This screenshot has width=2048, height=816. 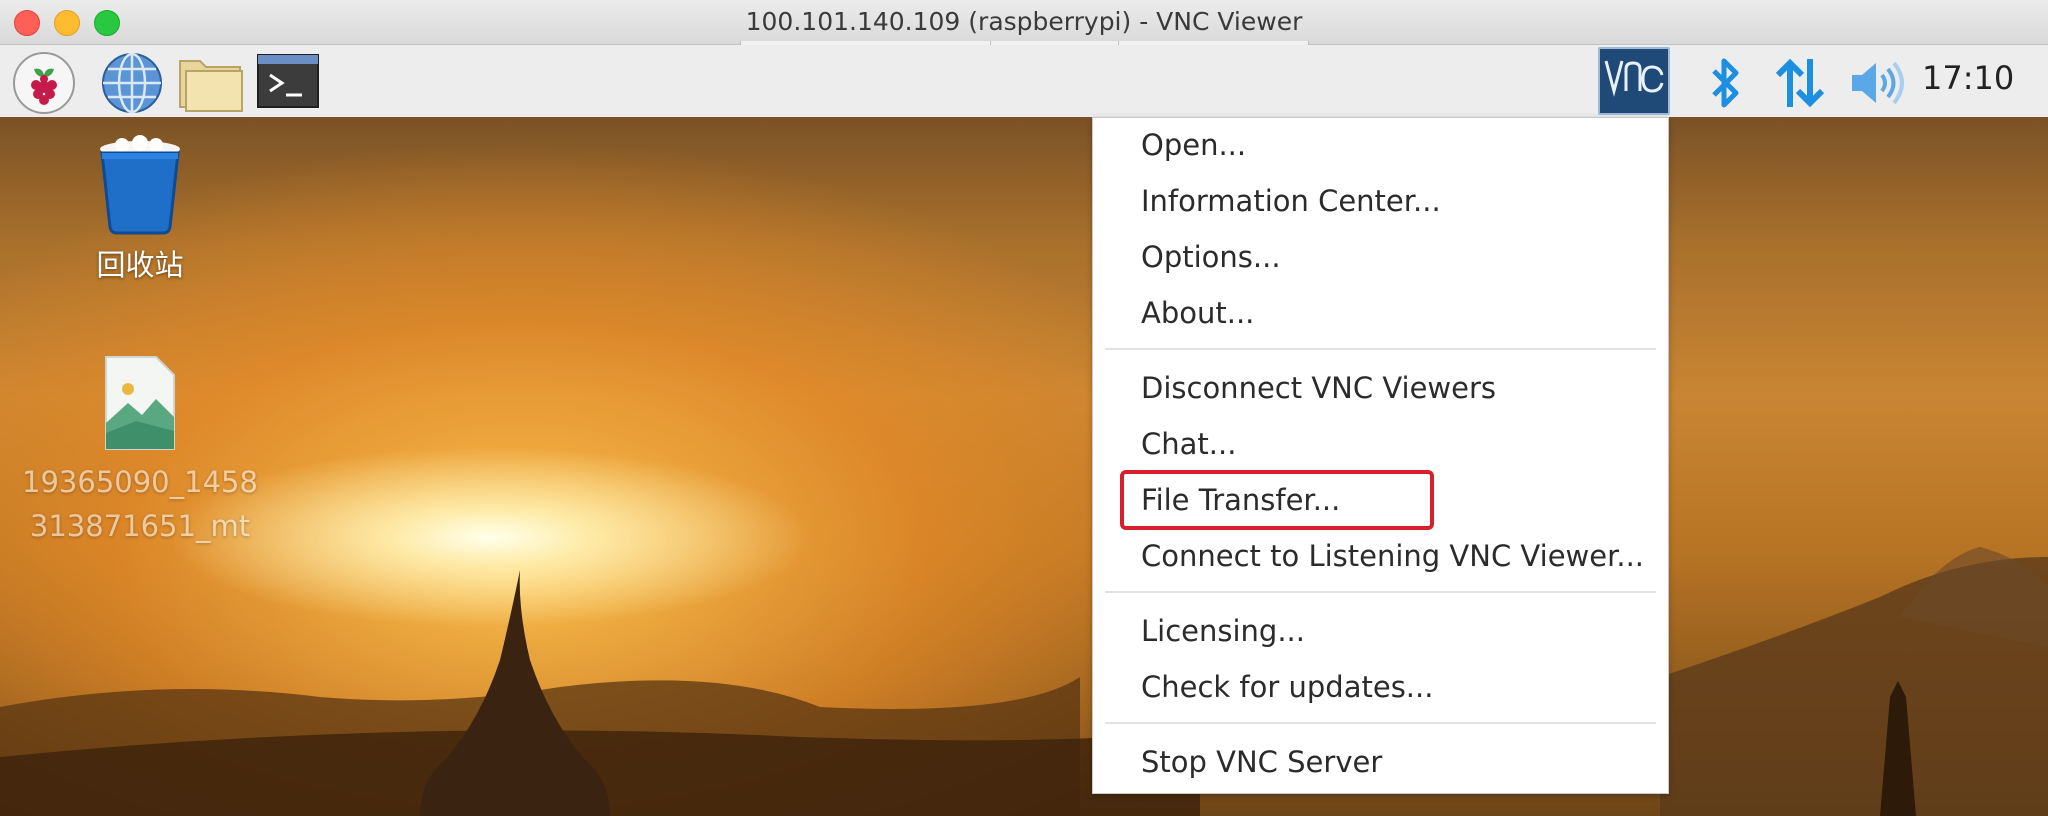 What do you see at coordinates (140, 185) in the screenshot?
I see `trash-icon` at bounding box center [140, 185].